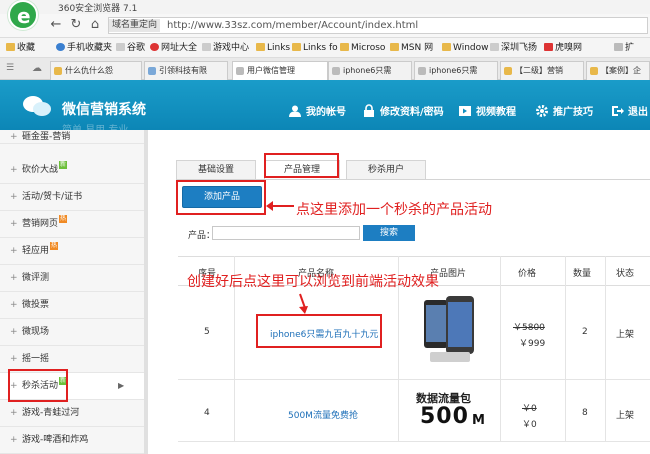 This screenshot has height=454, width=650. I want to click on search-button: 搜索, so click(389, 233).